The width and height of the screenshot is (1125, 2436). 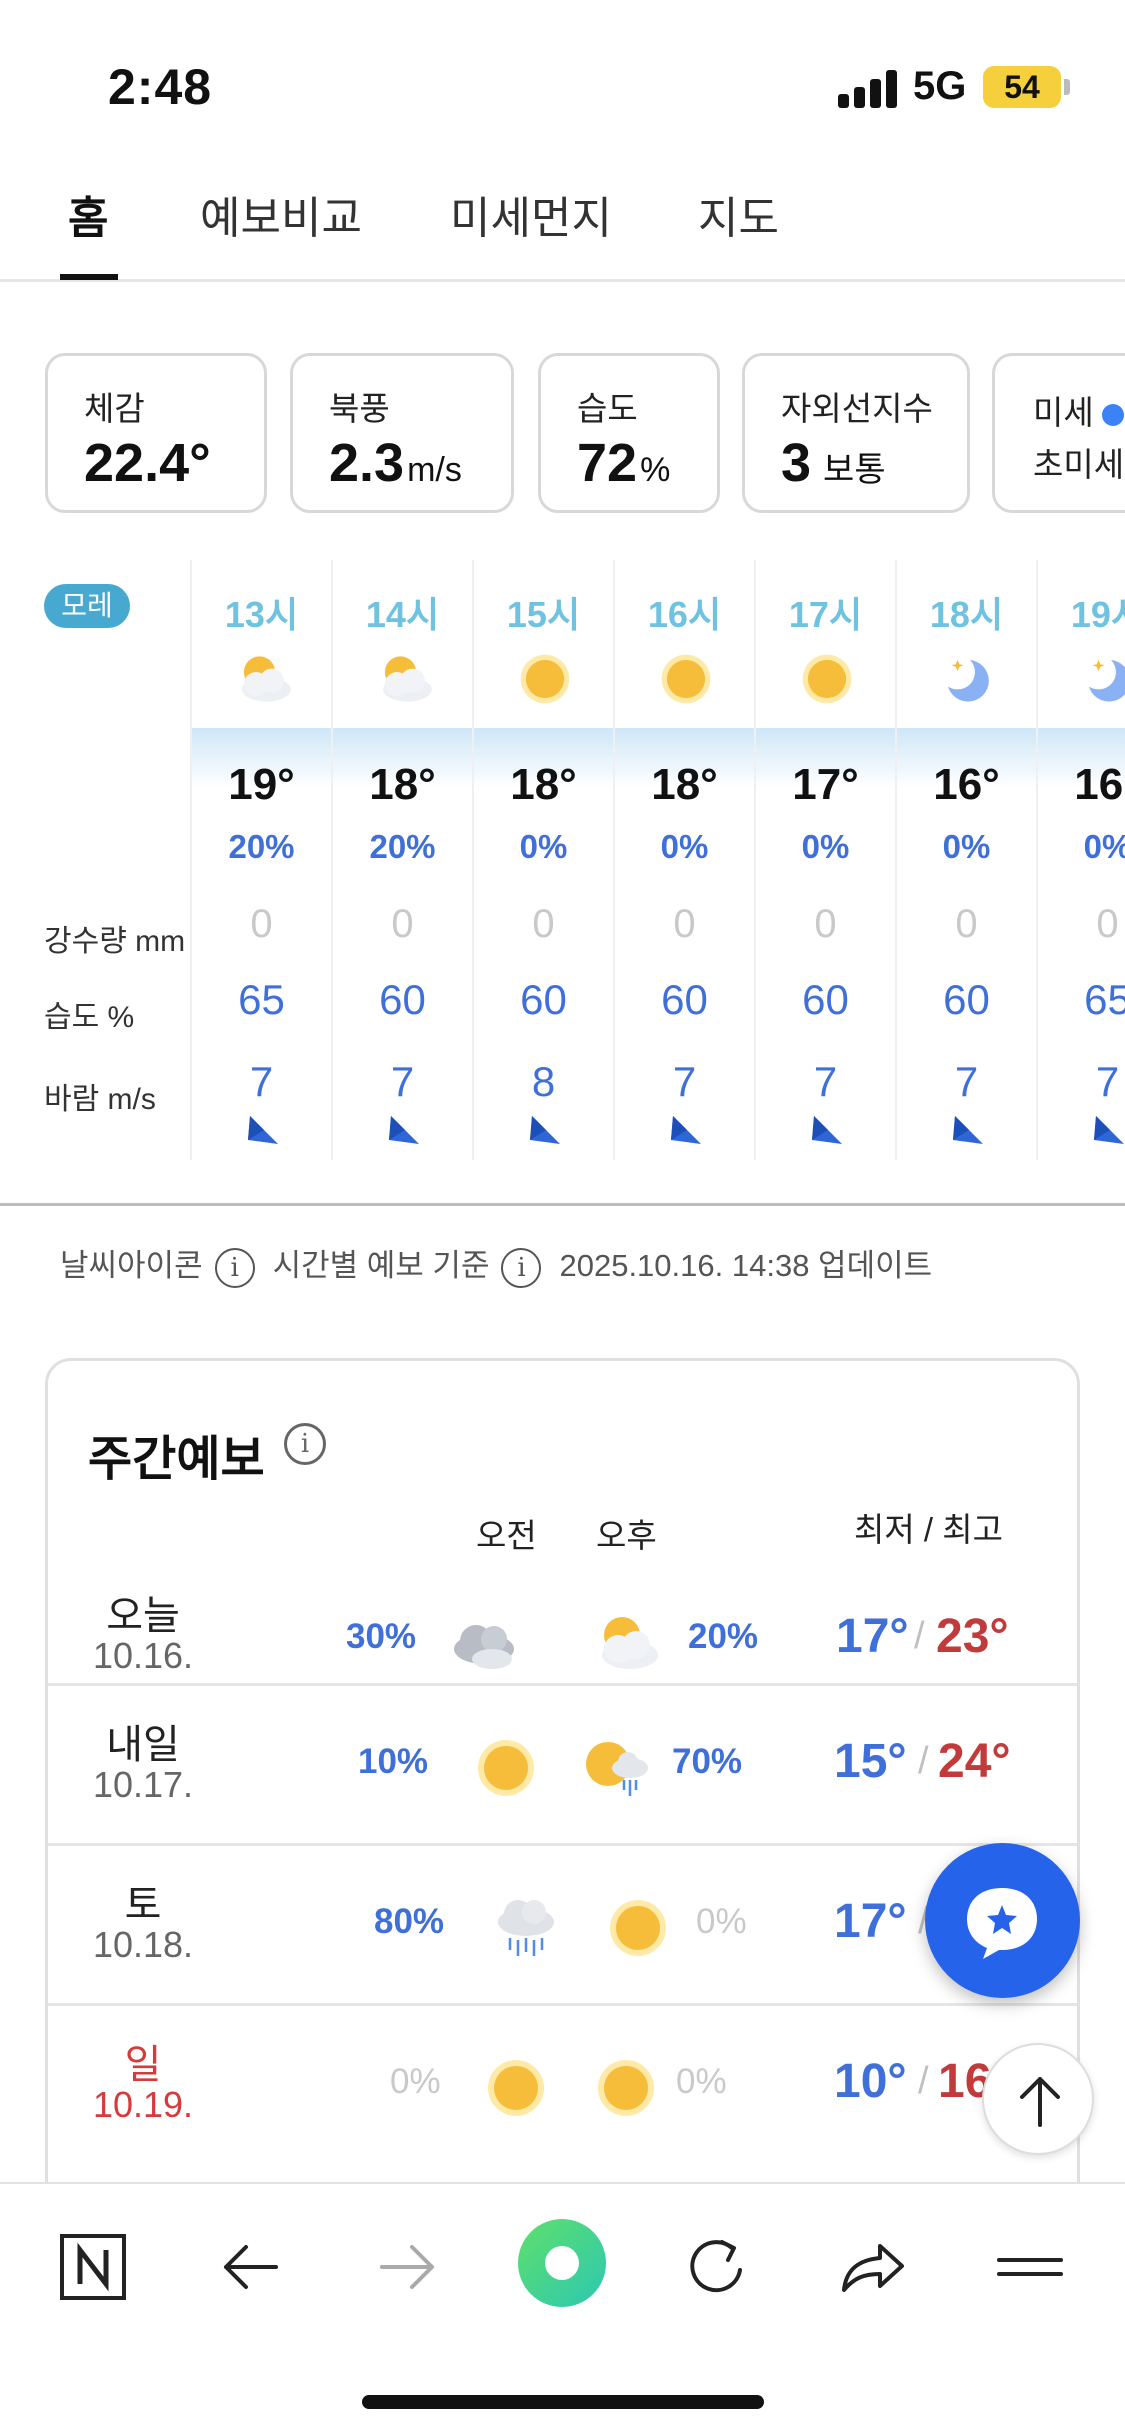 What do you see at coordinates (562, 1611) in the screenshot?
I see `weekly-row: 오늘 10.16. 30% 20% 17°/ 23°` at bounding box center [562, 1611].